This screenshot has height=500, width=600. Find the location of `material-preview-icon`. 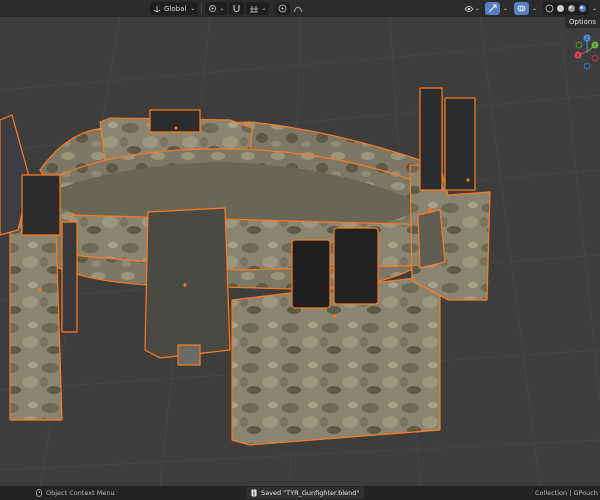

material-preview-icon is located at coordinates (571, 8).